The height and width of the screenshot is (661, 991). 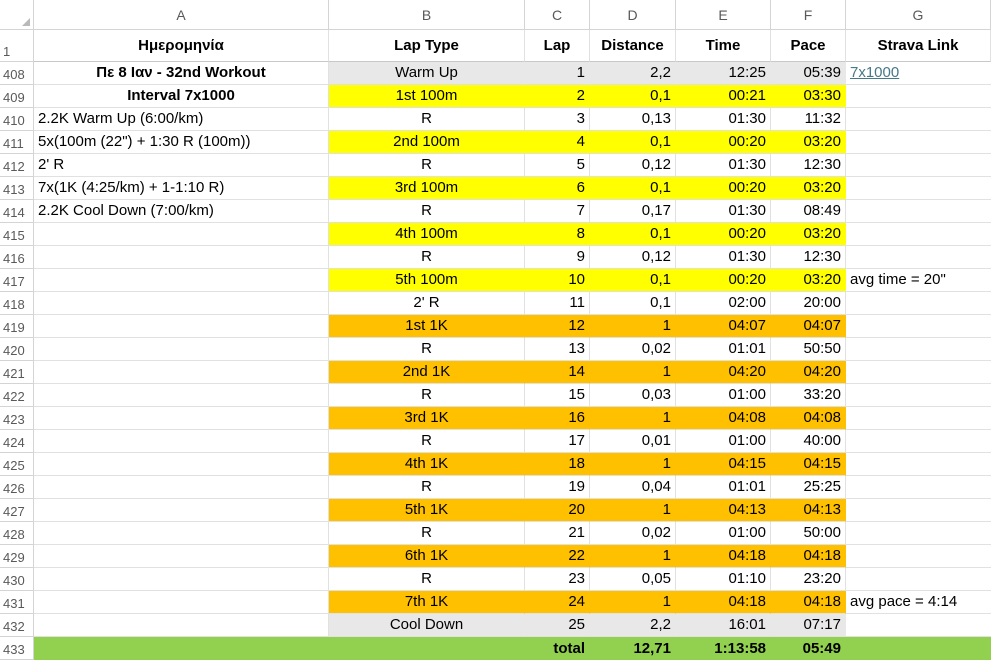 What do you see at coordinates (427, 73) in the screenshot?
I see `cell-lap-type: Warm Up` at bounding box center [427, 73].